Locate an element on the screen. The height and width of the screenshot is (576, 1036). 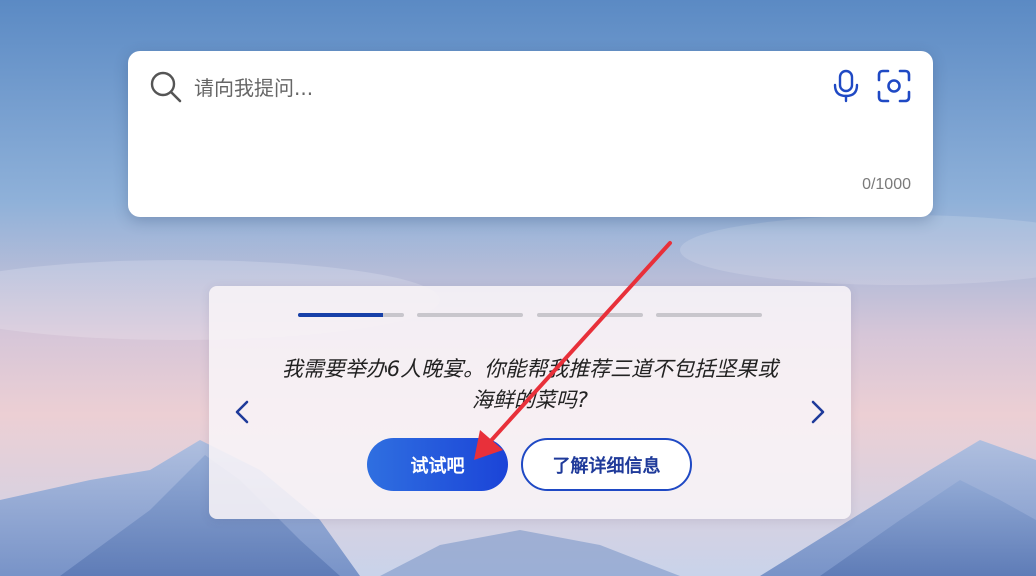
microphone-icon is located at coordinates (846, 86).